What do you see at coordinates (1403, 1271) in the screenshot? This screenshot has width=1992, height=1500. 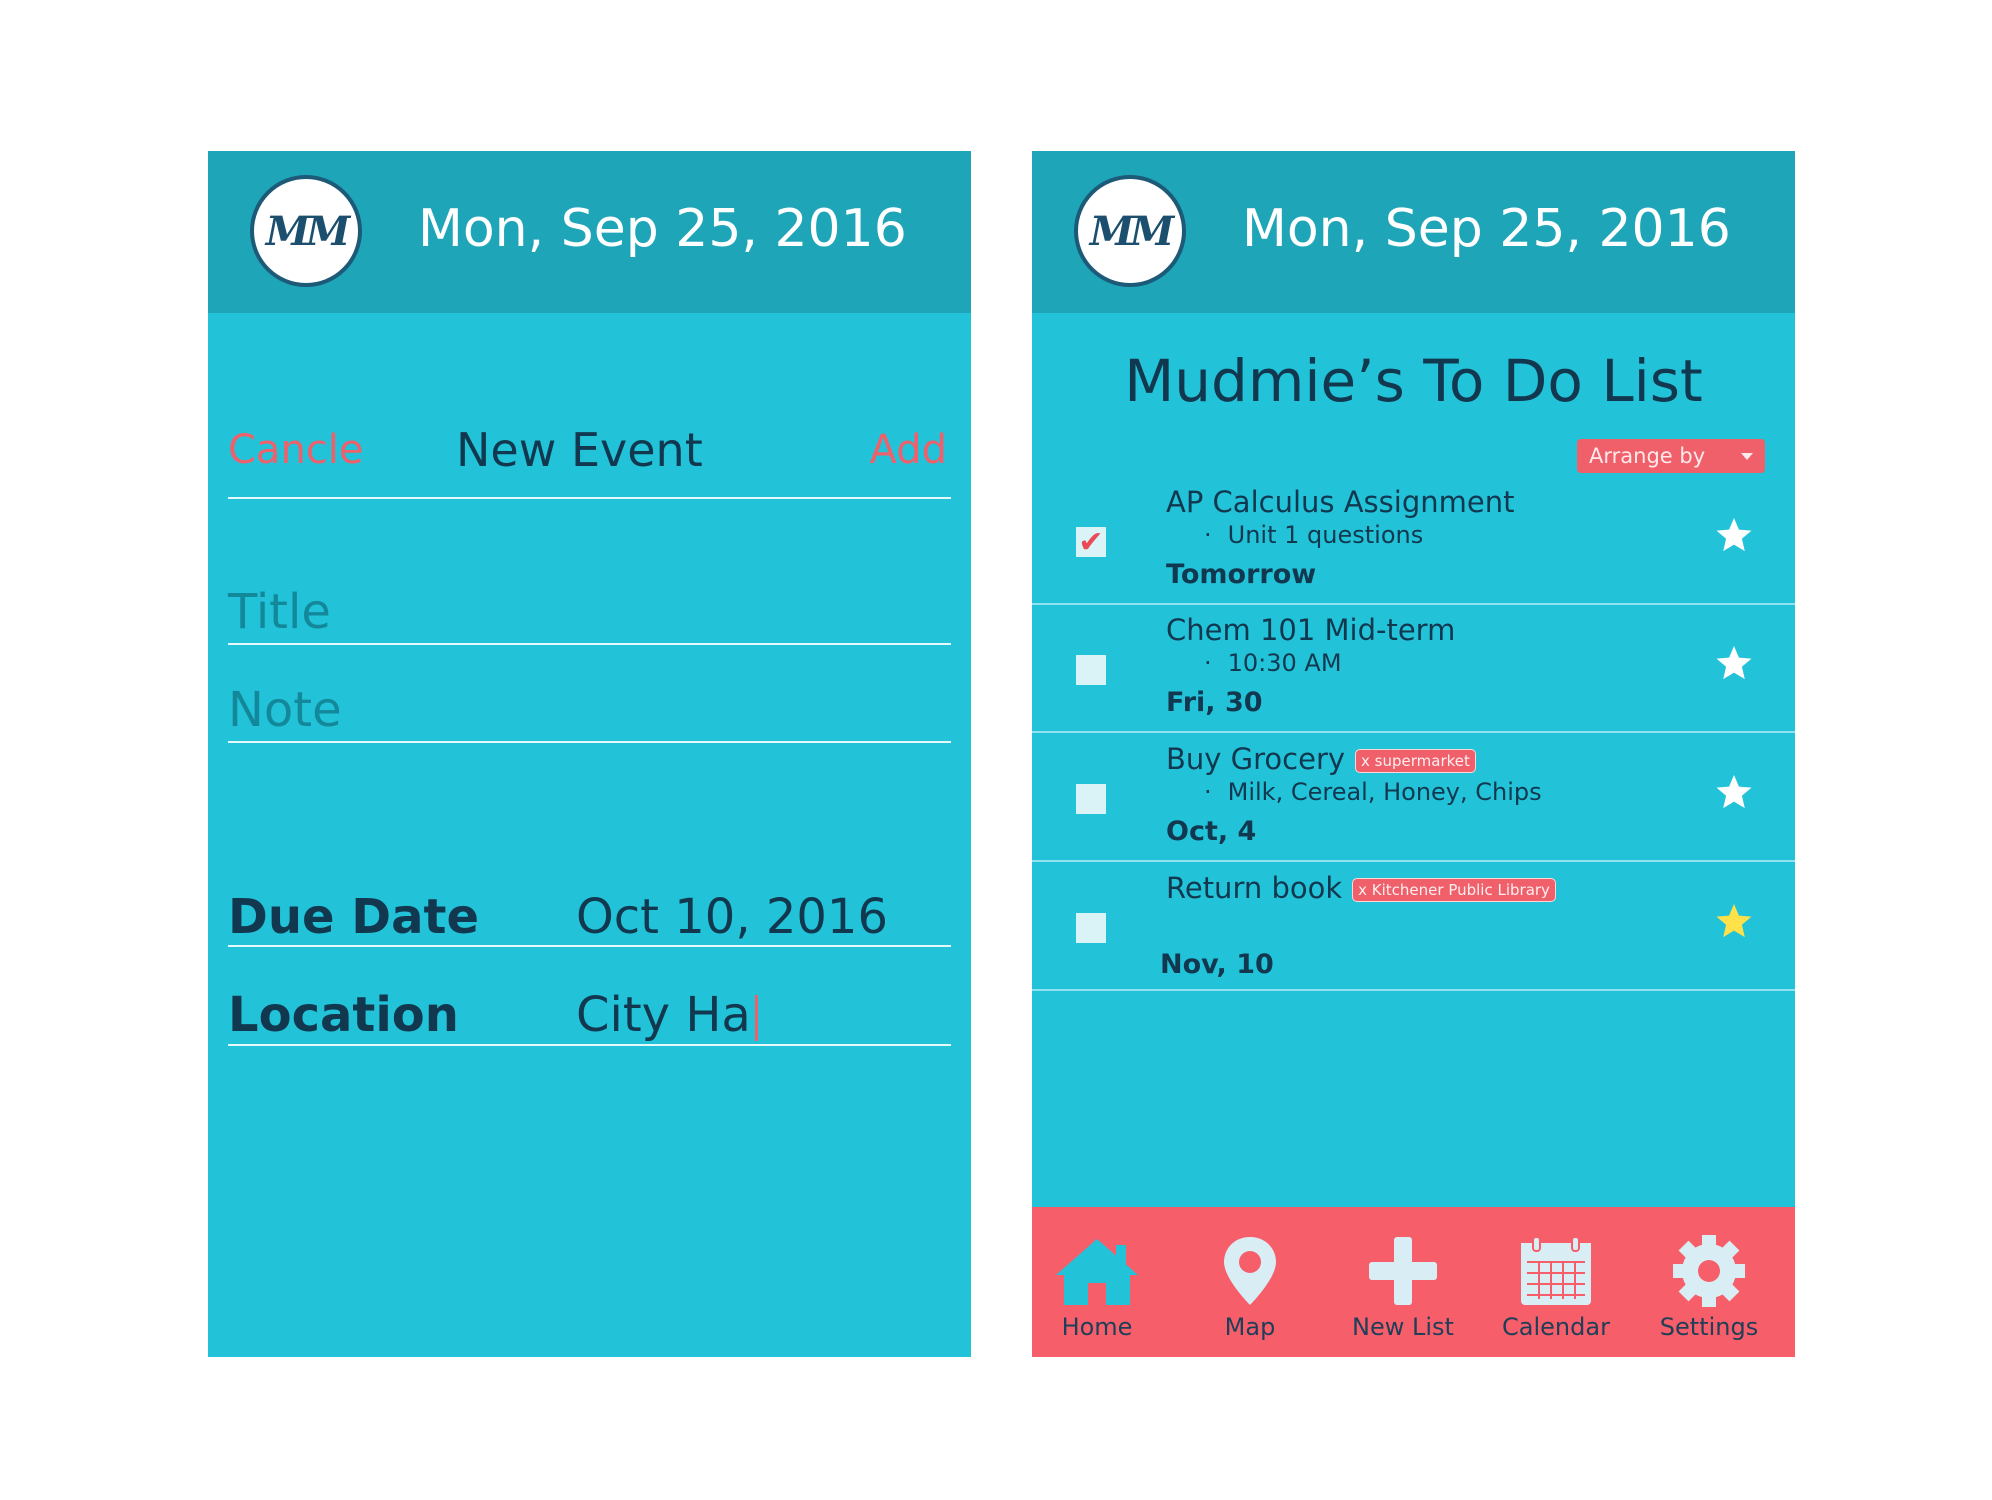 I see `plus-icon` at bounding box center [1403, 1271].